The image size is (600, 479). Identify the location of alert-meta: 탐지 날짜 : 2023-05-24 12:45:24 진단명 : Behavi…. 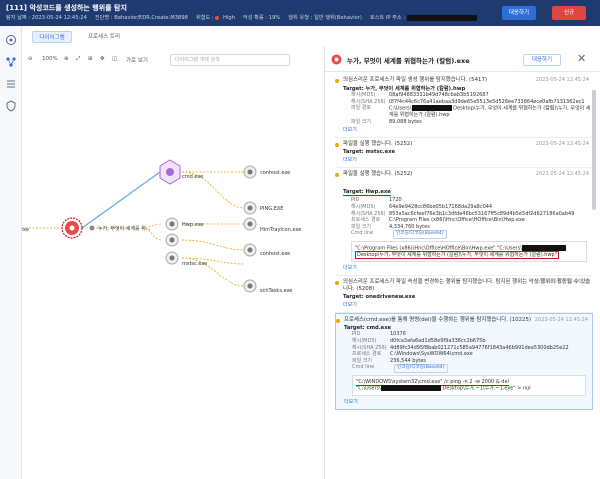
(241, 17).